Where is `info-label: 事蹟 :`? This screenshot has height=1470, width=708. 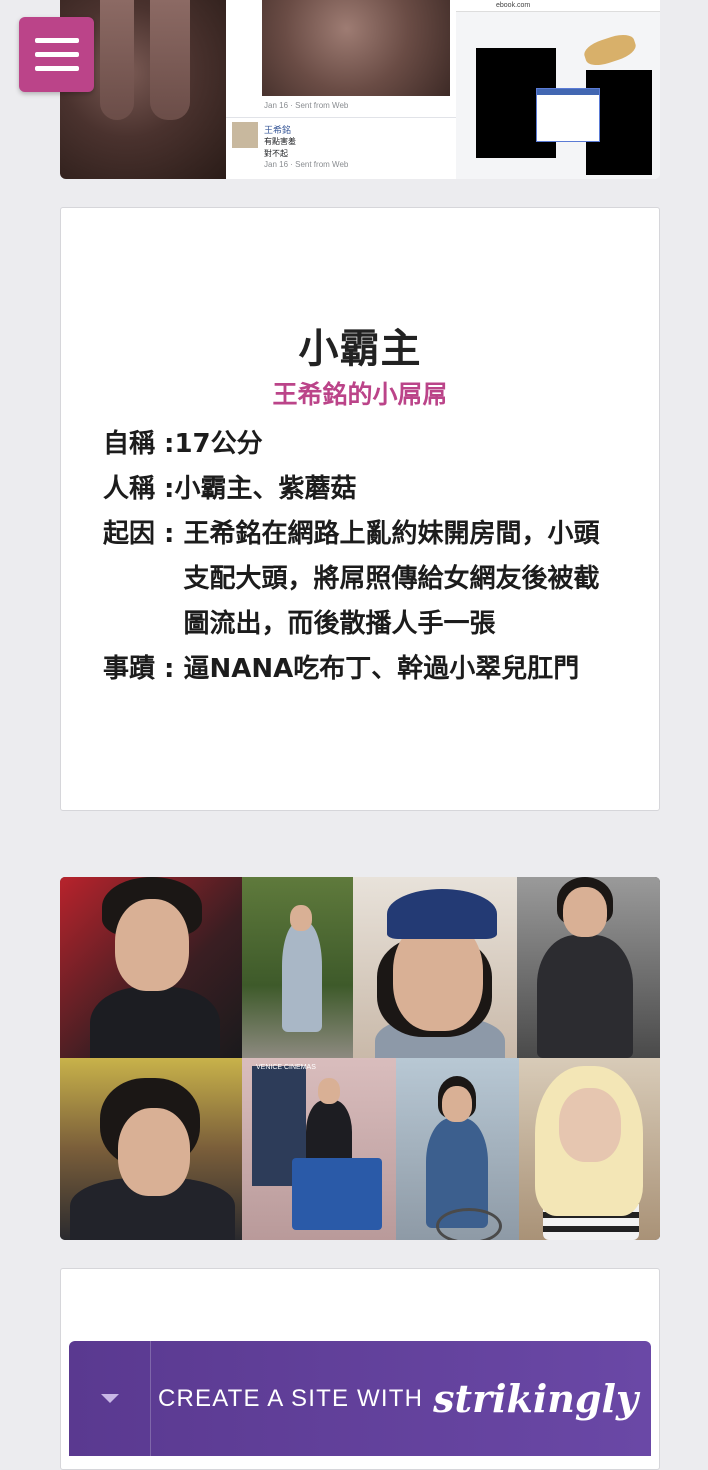 info-label: 事蹟 : is located at coordinates (143, 669).